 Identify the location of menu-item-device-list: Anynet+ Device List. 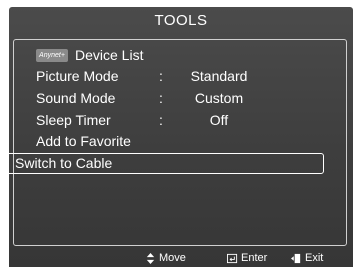
(180, 55).